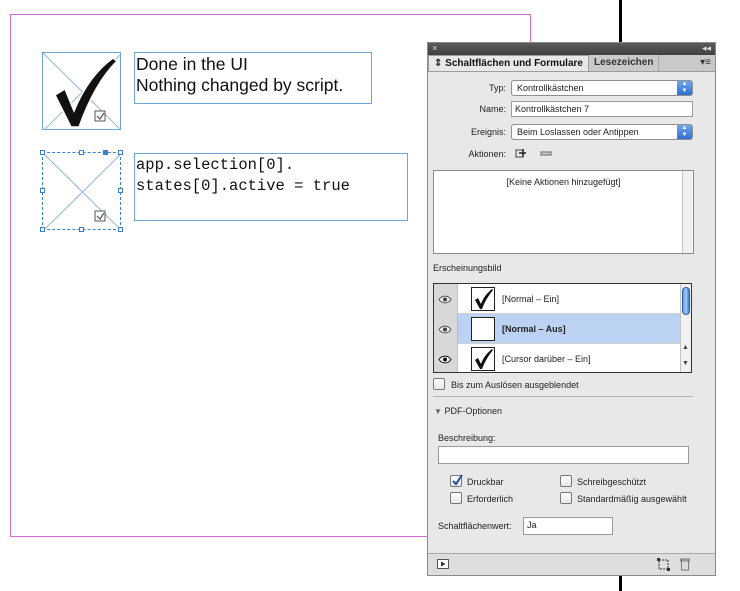 The width and height of the screenshot is (740, 591). Describe the element at coordinates (467, 438) in the screenshot. I see `description-label: Beschreibung:` at that location.